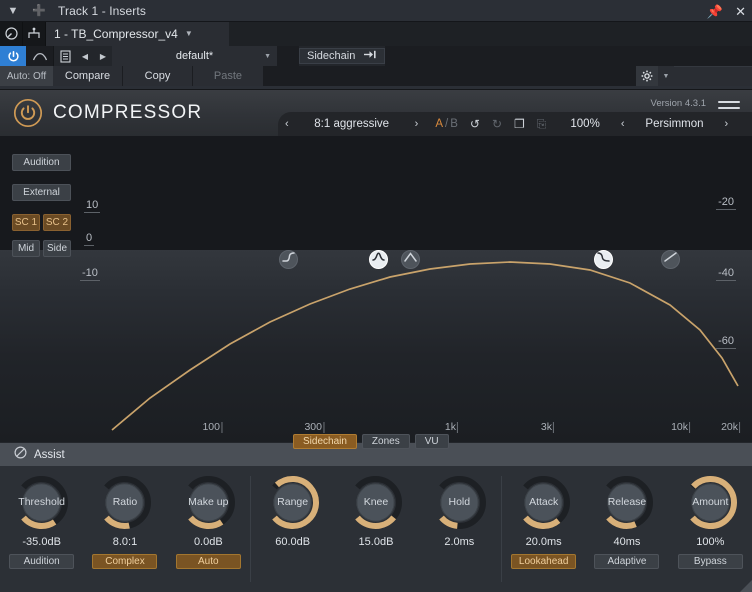  Describe the element at coordinates (88, 76) in the screenshot. I see `compare-button: Compare` at that location.